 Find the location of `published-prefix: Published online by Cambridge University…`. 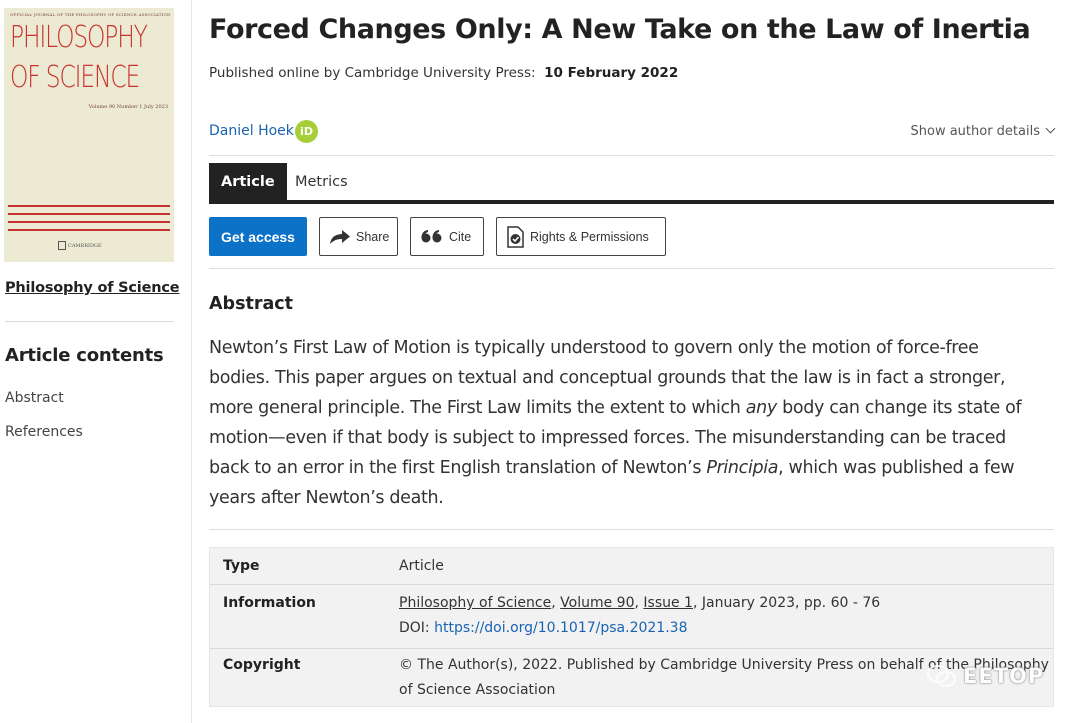

published-prefix: Published online by Cambridge University… is located at coordinates (372, 73).